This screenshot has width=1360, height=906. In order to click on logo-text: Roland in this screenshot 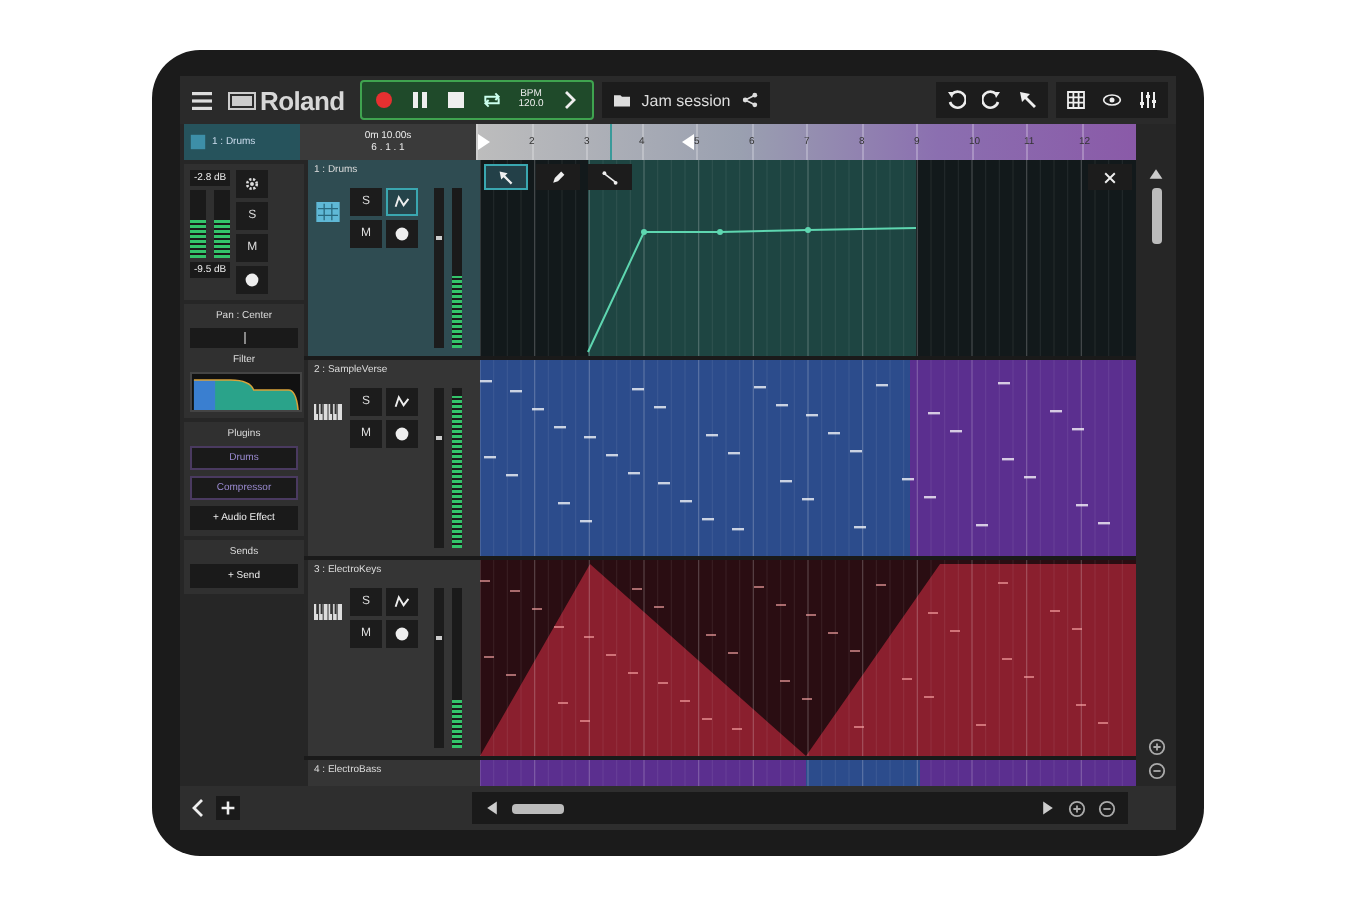, I will do `click(302, 100)`.